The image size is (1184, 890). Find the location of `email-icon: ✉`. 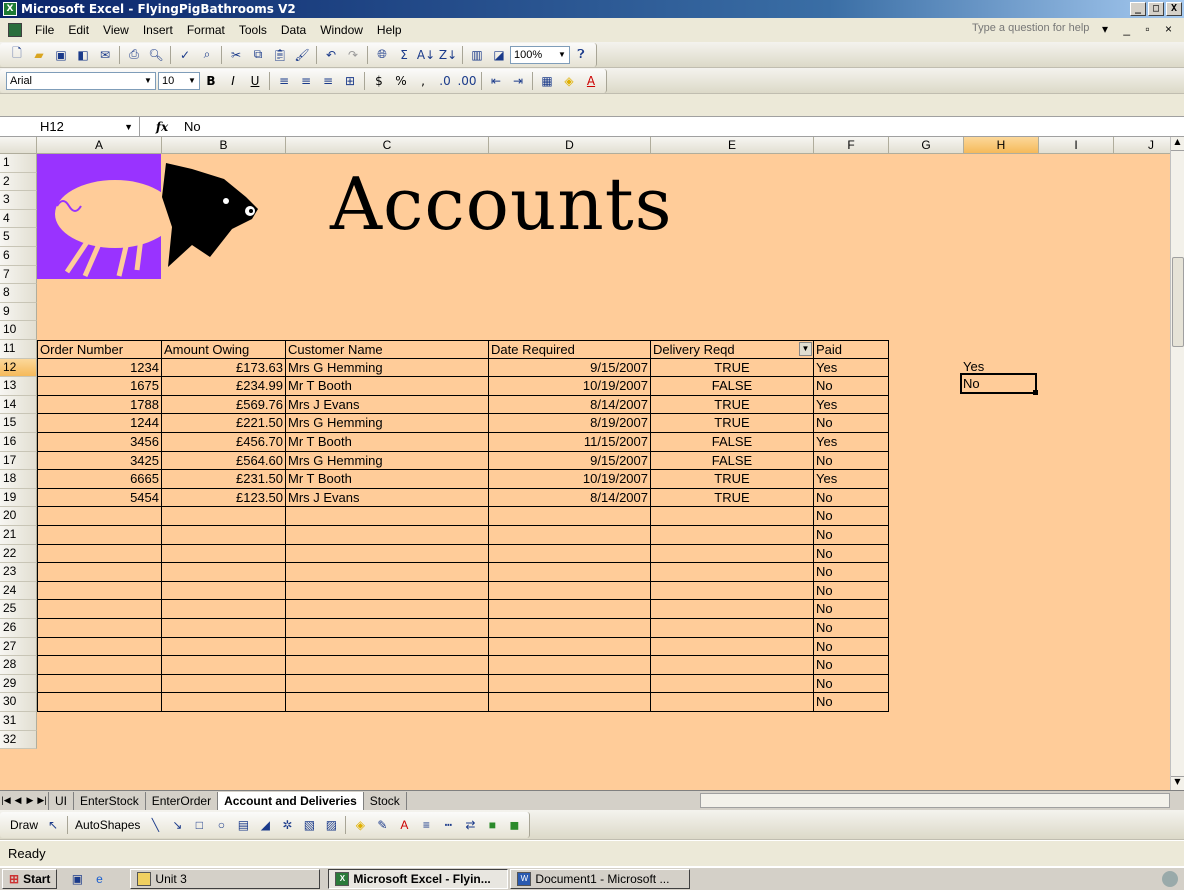

email-icon: ✉ is located at coordinates (105, 55).